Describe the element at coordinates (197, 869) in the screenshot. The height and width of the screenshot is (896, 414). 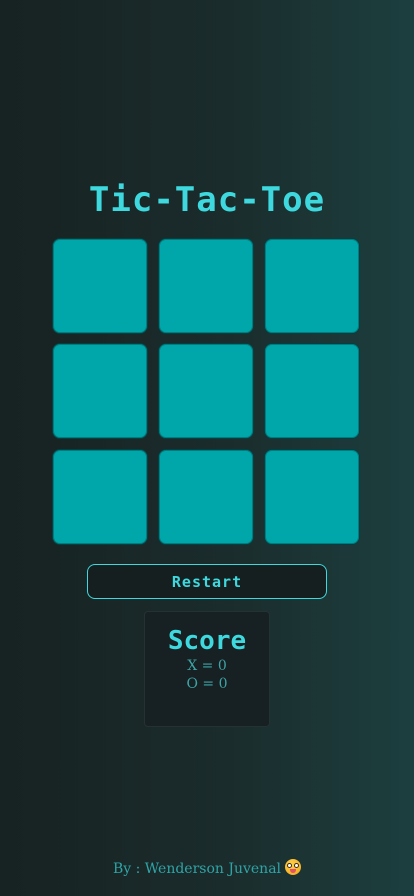
I see `footer-text: By : Wenderson Juvenal` at that location.